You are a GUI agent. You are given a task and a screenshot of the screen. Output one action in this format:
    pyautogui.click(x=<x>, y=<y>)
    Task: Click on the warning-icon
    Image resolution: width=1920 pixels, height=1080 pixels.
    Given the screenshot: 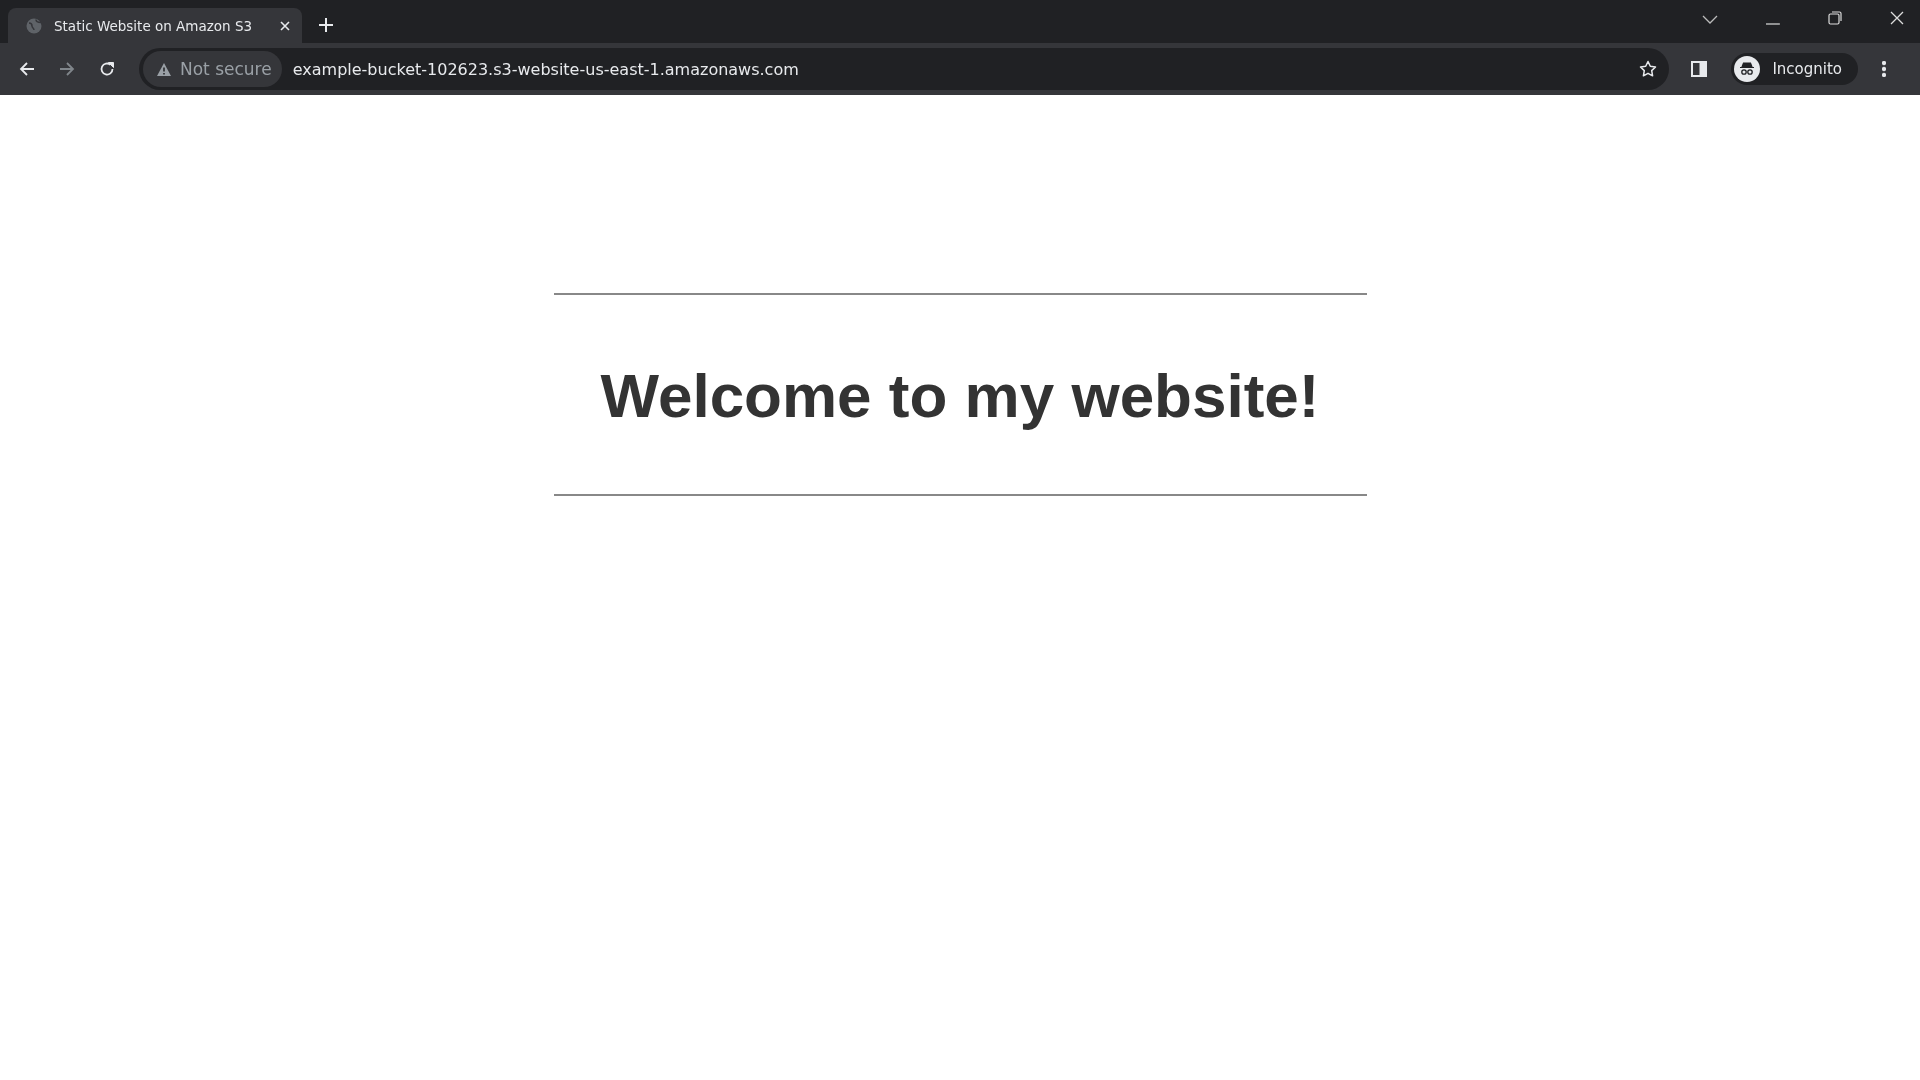 What is the action you would take?
    pyautogui.click(x=164, y=69)
    